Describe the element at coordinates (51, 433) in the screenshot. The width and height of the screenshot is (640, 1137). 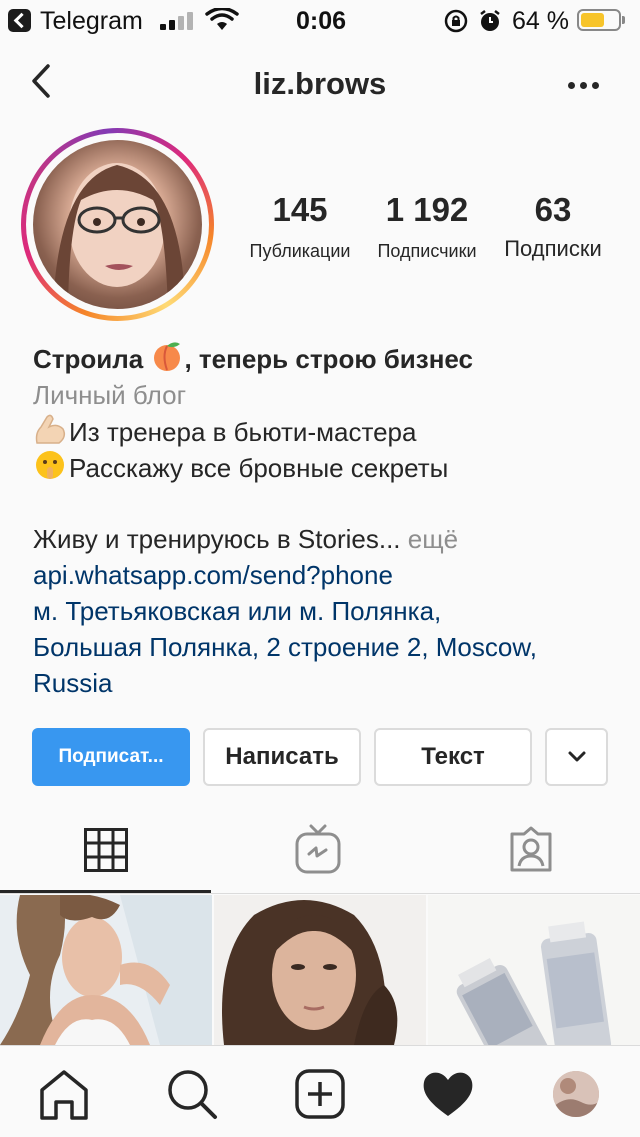
I see `flexed-biceps-icon` at that location.